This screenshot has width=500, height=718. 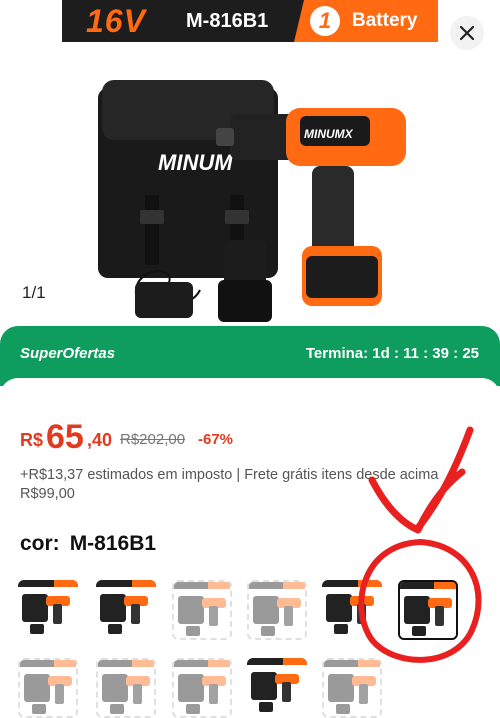 I want to click on product-banner: 16V M-816B1 1 Battery, so click(x=250, y=21).